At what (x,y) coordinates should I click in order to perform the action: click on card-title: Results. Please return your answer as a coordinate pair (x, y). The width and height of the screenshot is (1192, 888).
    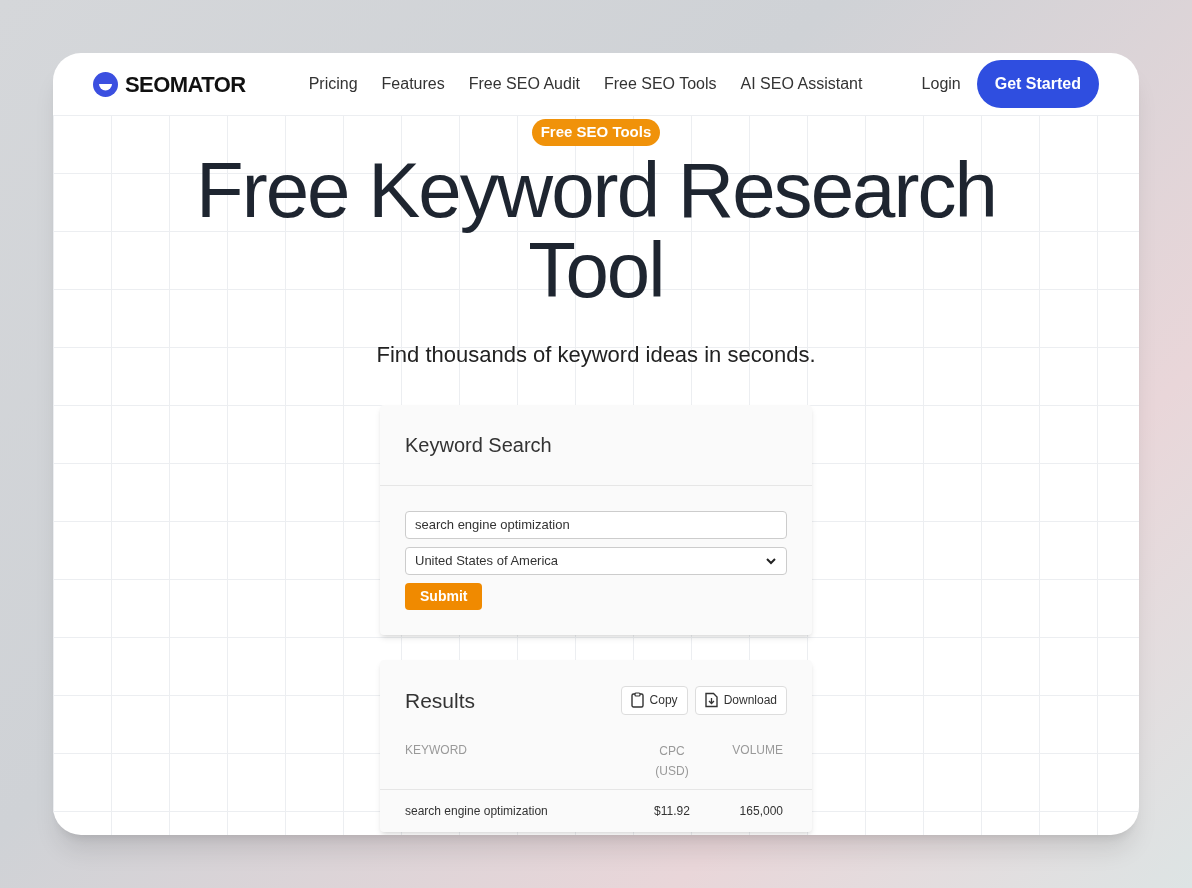
    Looking at the image, I should click on (440, 700).